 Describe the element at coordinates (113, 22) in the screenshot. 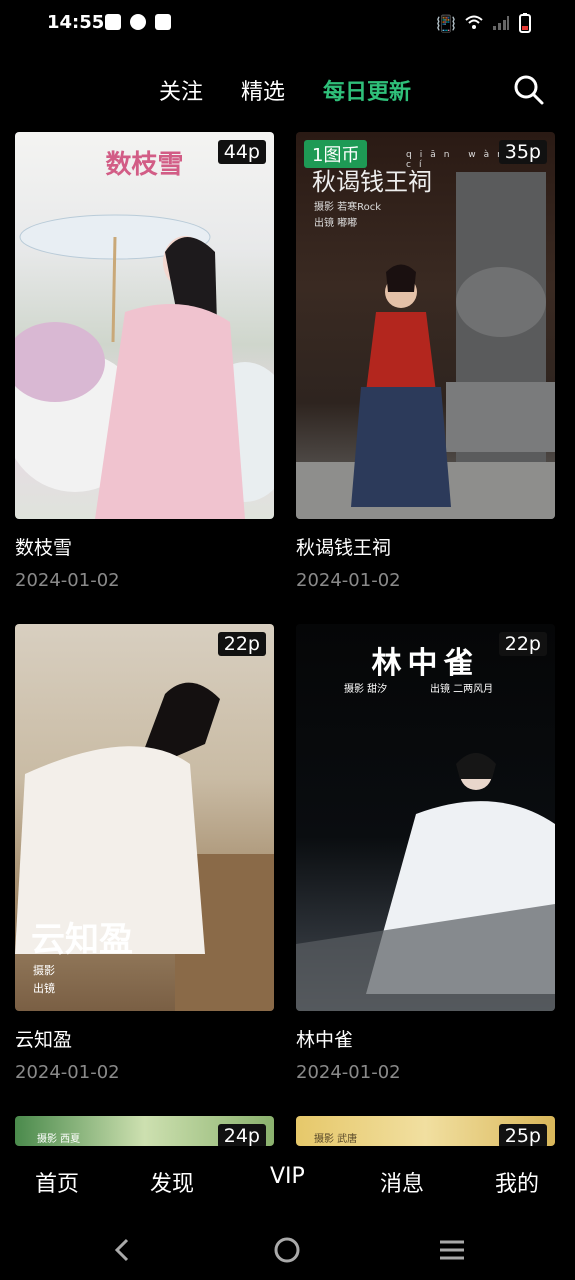

I see `alert-icon` at that location.